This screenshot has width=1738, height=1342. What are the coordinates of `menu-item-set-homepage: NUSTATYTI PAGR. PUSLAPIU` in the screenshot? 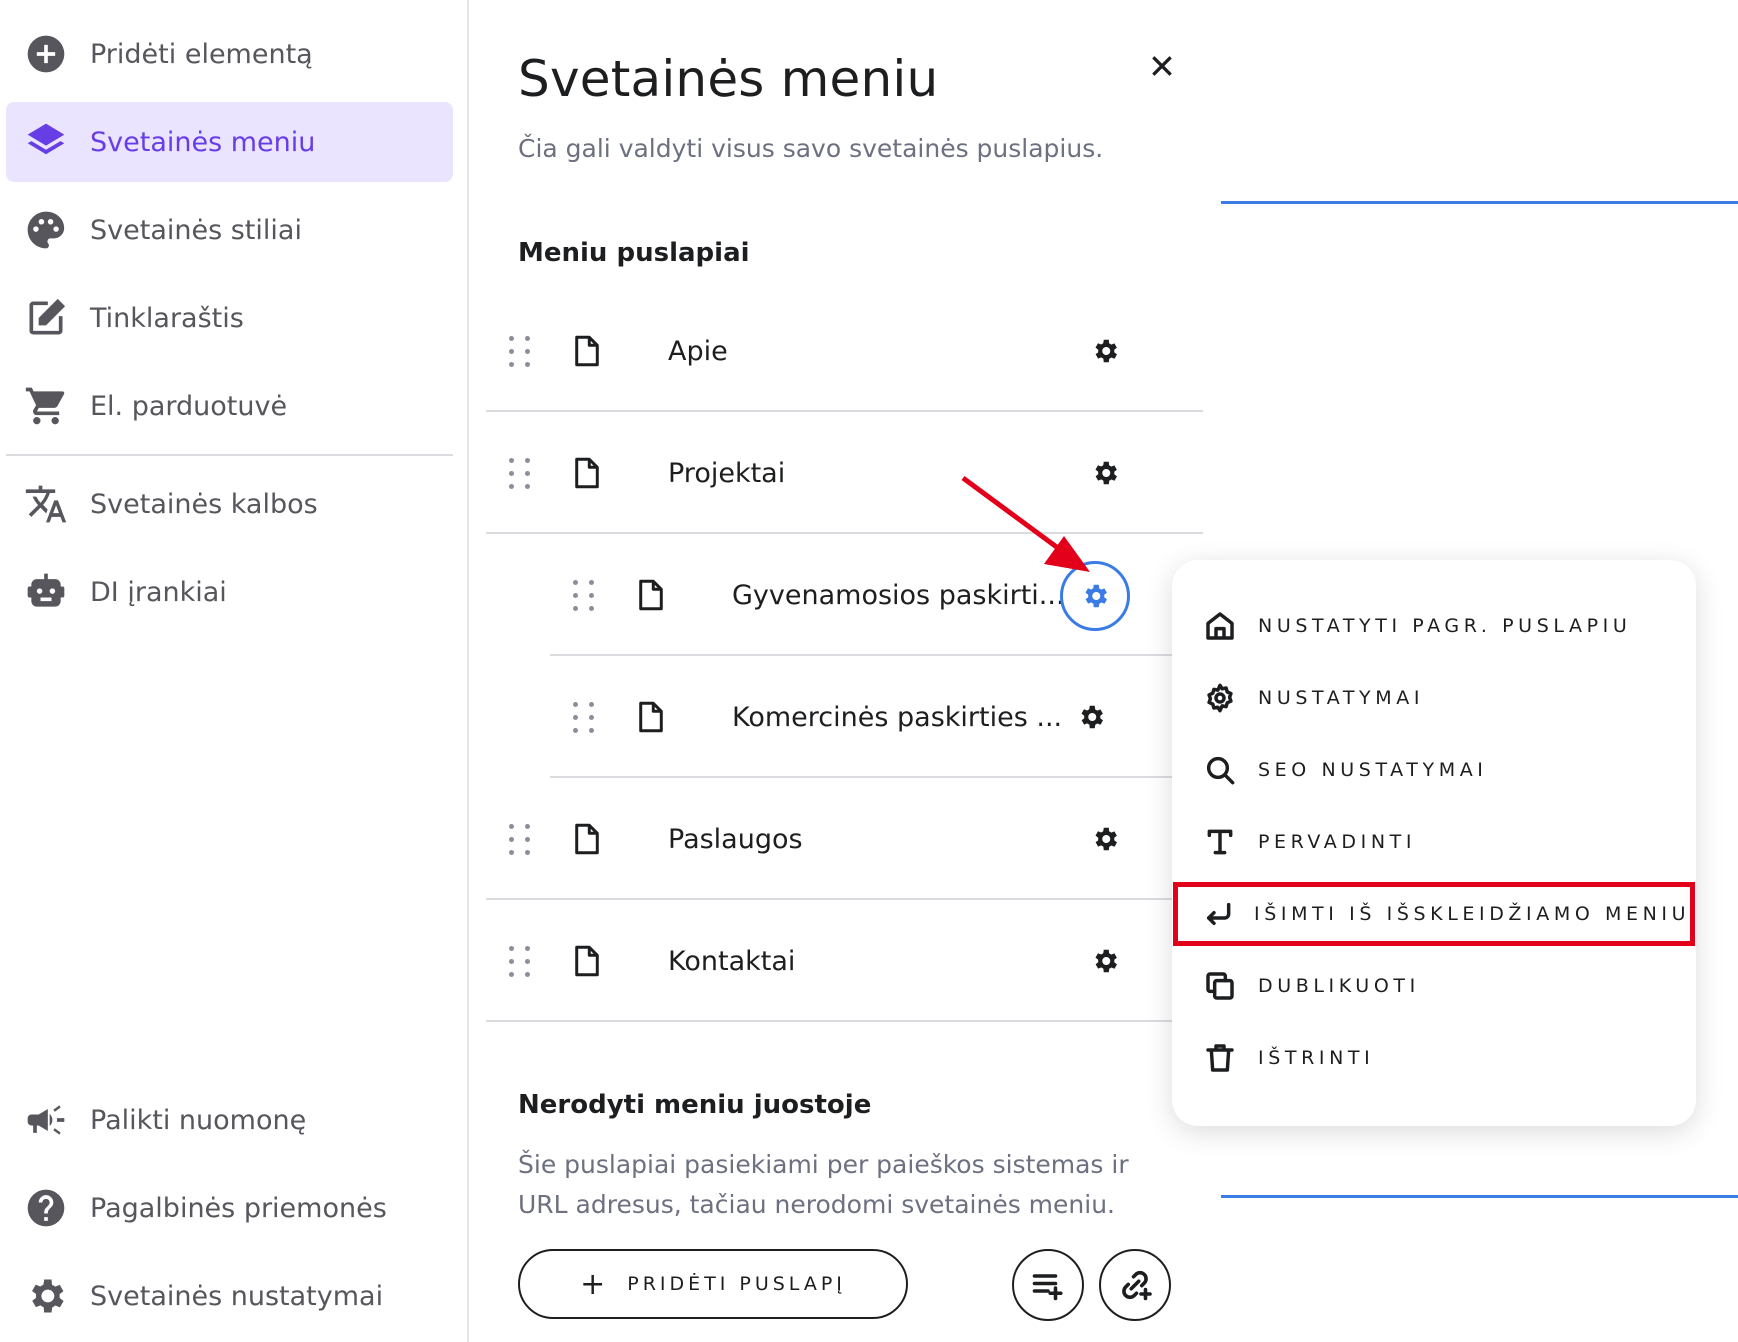 It's located at (1437, 626).